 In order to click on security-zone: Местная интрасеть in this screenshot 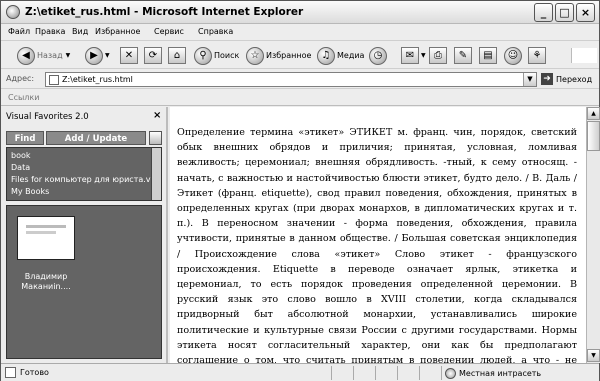, I will do `click(493, 373)`.